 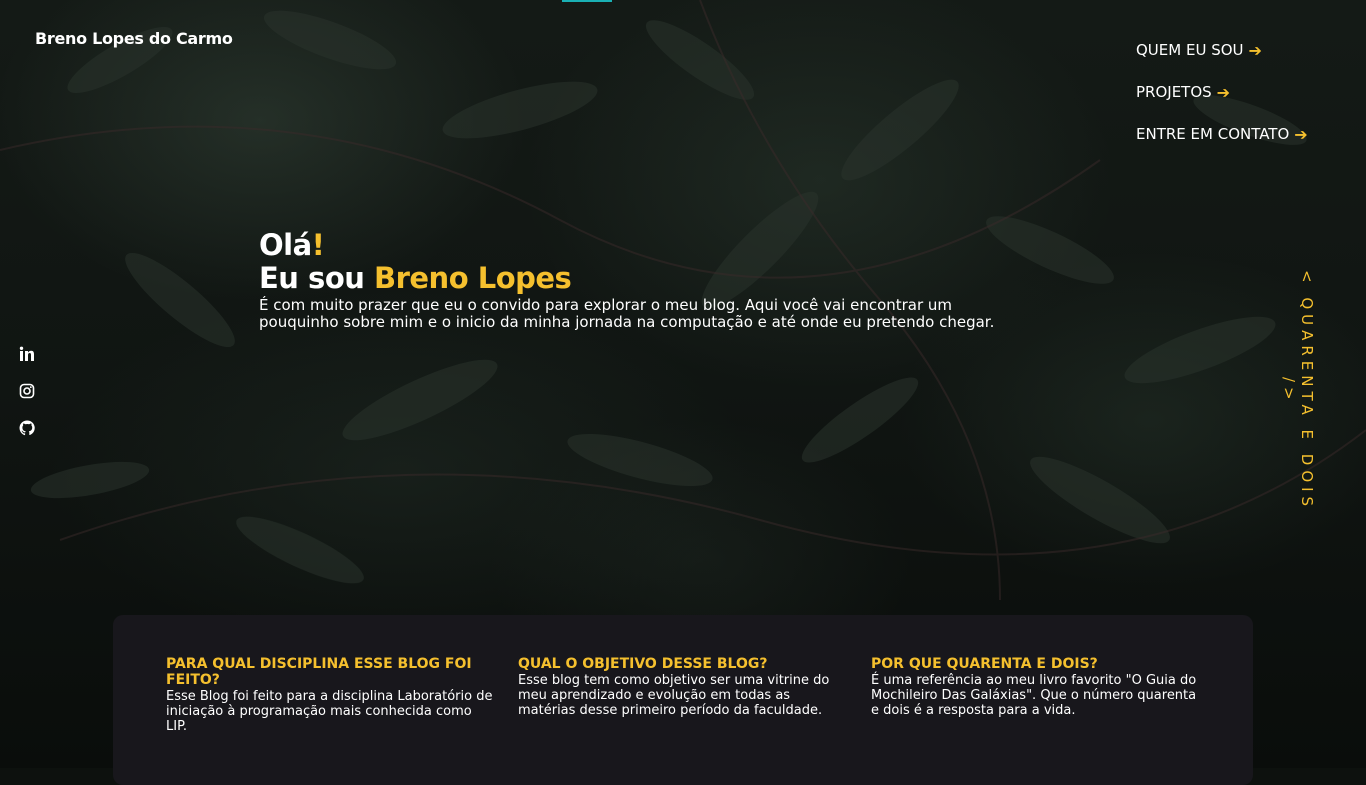 I want to click on github-icon, so click(x=27, y=428).